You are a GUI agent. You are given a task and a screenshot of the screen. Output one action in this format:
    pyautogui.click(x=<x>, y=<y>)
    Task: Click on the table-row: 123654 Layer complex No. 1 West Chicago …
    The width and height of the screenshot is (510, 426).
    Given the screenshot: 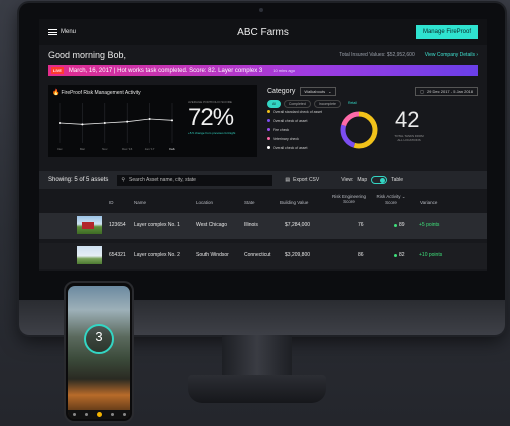 What is the action you would take?
    pyautogui.click(x=263, y=226)
    